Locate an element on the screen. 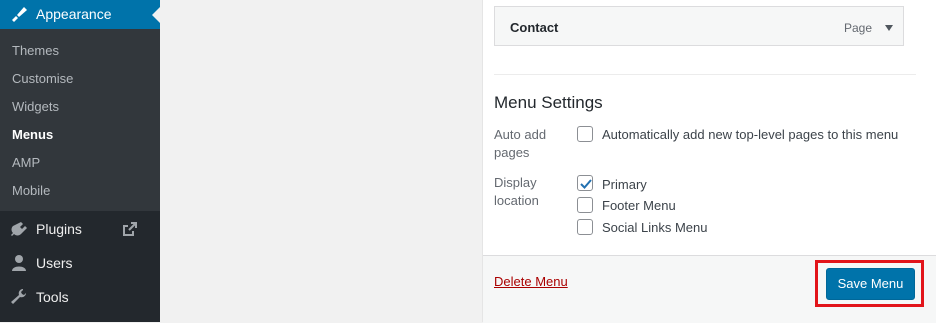 The height and width of the screenshot is (323, 936). sidebar-item-label: Plugins is located at coordinates (59, 229).